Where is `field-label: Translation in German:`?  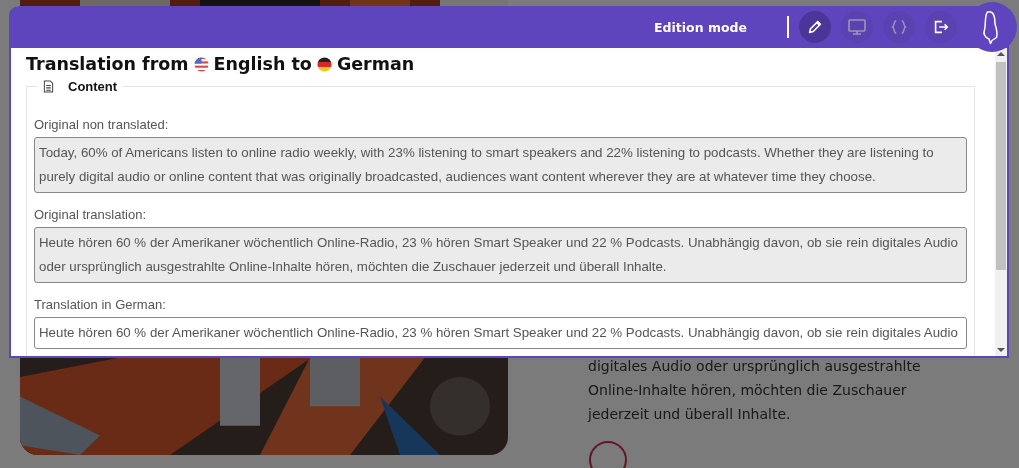 field-label: Translation in German: is located at coordinates (100, 304).